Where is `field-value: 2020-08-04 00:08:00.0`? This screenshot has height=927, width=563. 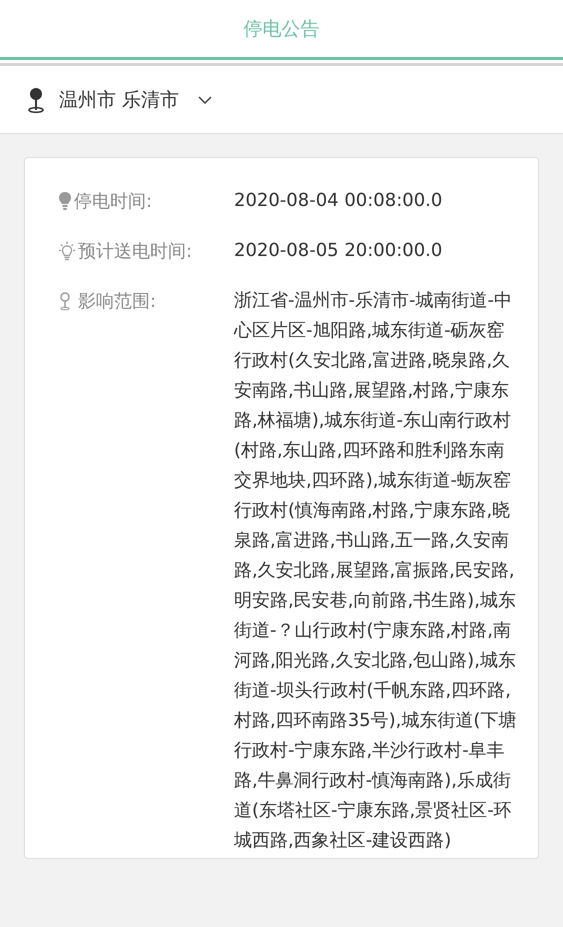 field-value: 2020-08-04 00:08:00.0 is located at coordinates (339, 201).